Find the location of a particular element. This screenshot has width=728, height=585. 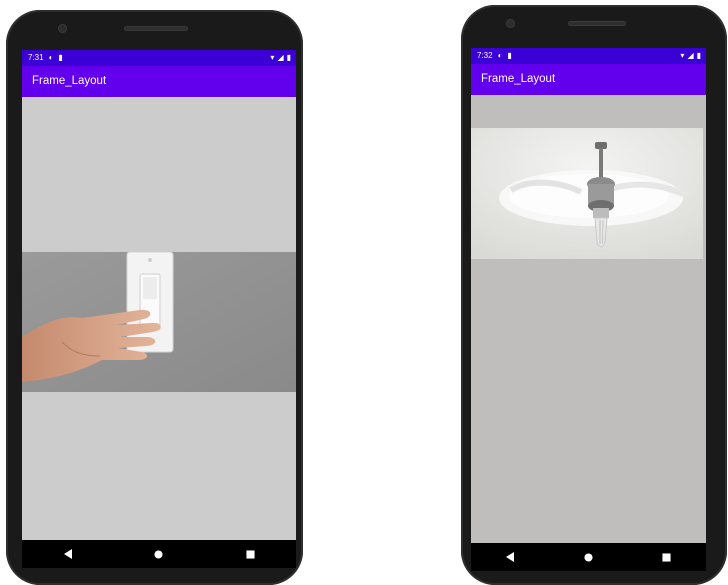

ceiling-fan-illustration is located at coordinates (587, 193).